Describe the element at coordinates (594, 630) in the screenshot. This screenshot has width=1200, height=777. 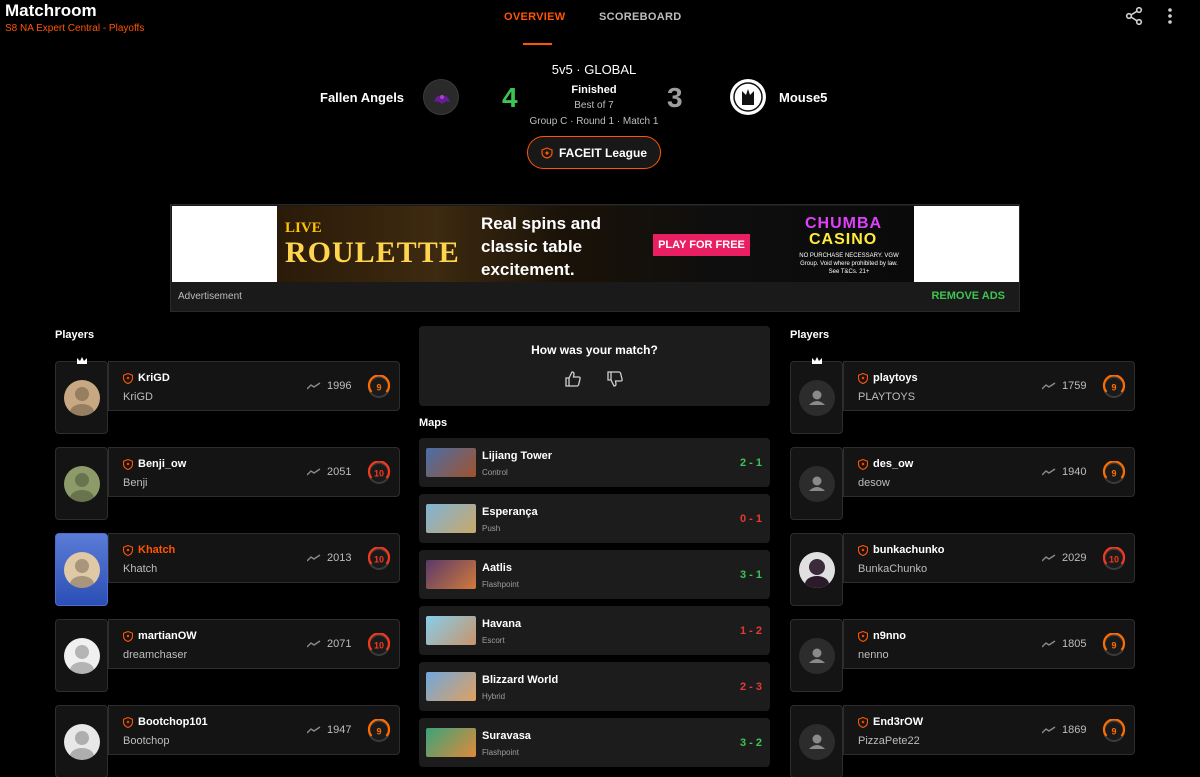
I see `map-row: Havana Escort 1 - 2` at that location.